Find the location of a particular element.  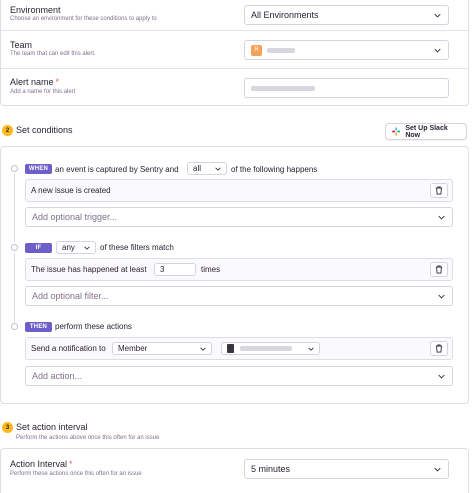

action-interval-label: Action Interval * is located at coordinates (41, 464).